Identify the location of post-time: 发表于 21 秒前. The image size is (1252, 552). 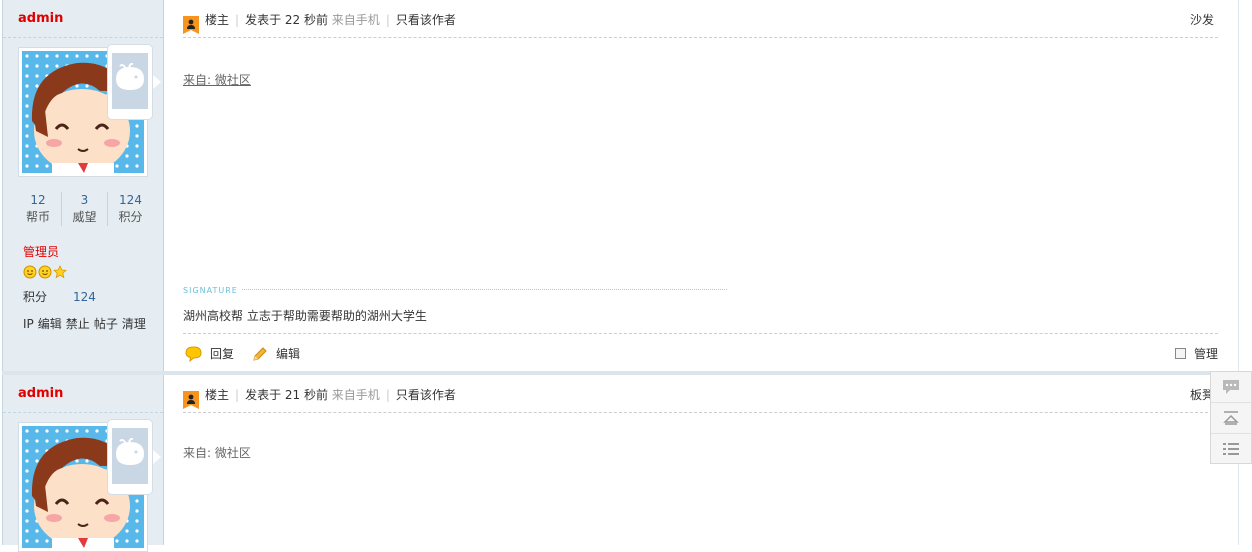
(286, 395).